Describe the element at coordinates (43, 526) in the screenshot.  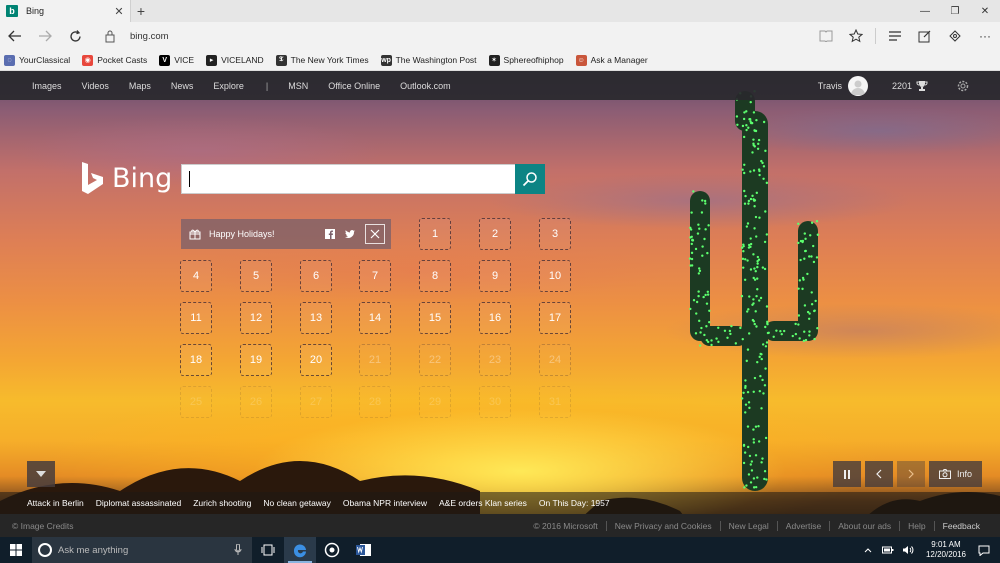
I see `image-credits-link: © Image Credits` at that location.